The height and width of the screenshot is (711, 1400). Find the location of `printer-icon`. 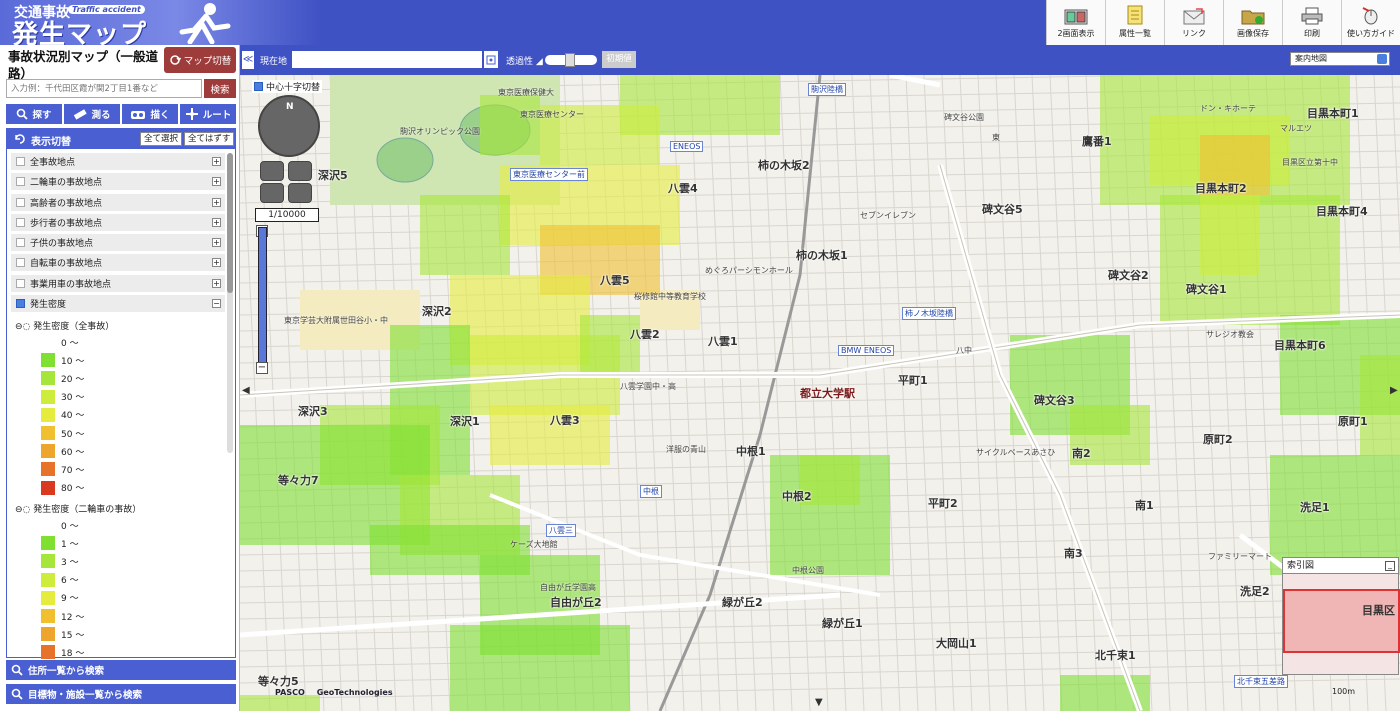

printer-icon is located at coordinates (1312, 16).